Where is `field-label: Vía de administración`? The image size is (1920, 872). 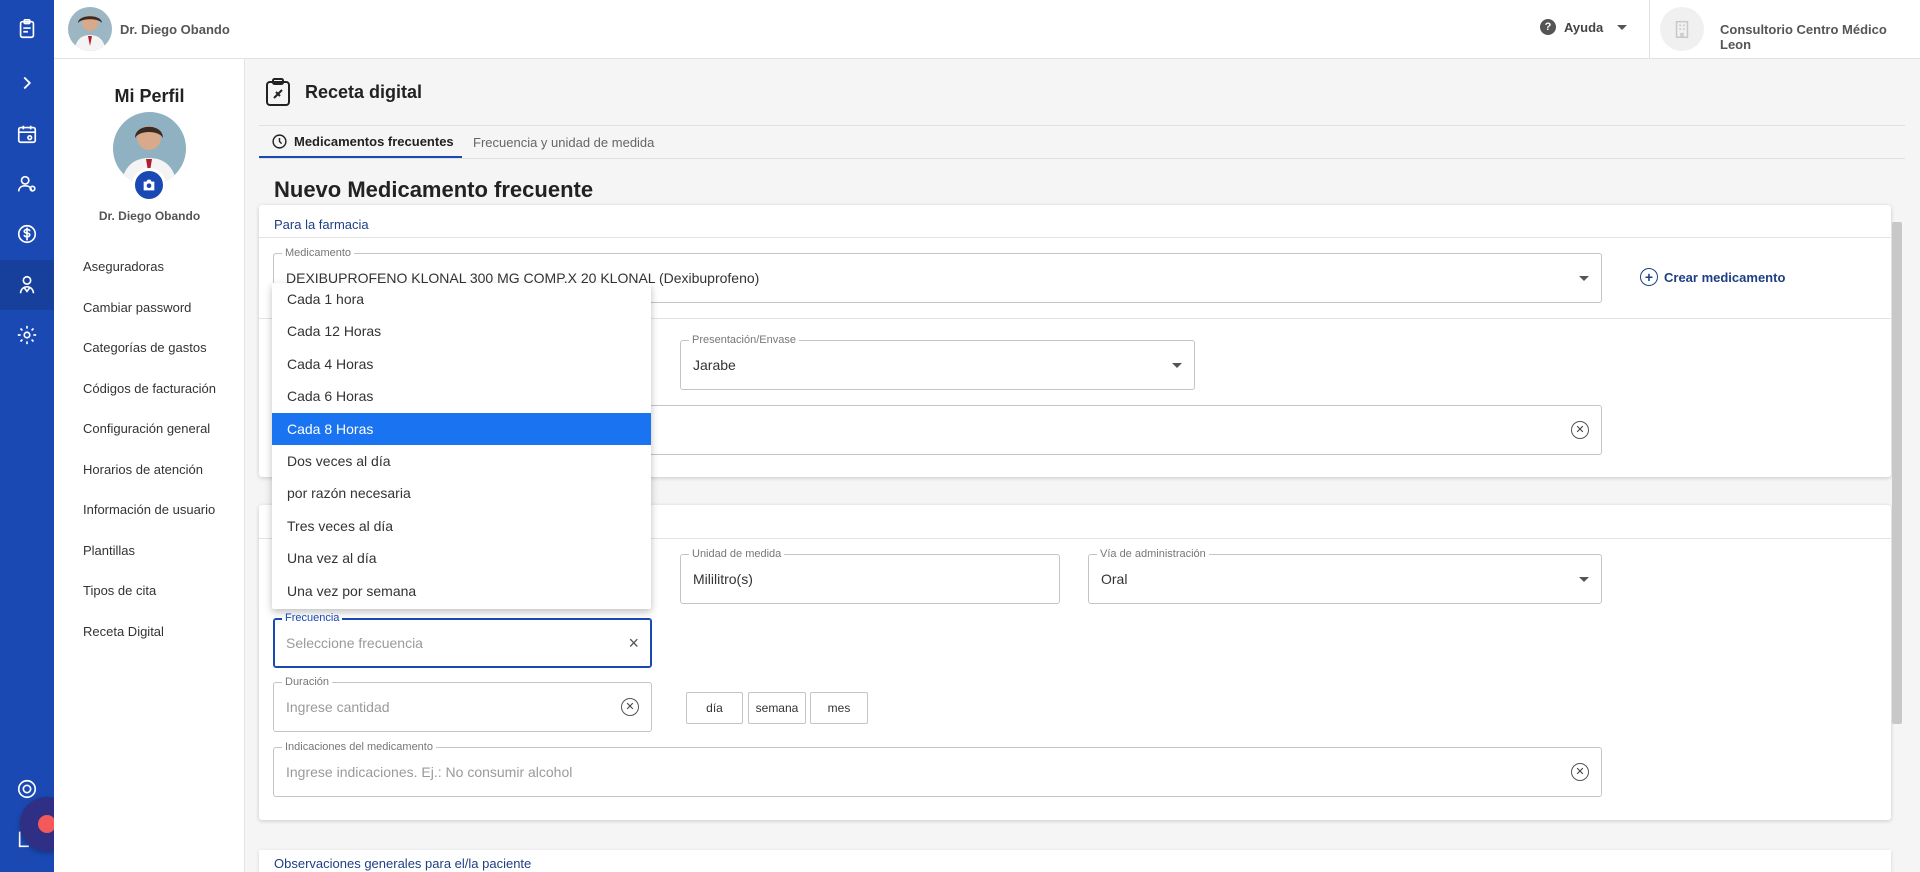
field-label: Vía de administración is located at coordinates (1153, 554).